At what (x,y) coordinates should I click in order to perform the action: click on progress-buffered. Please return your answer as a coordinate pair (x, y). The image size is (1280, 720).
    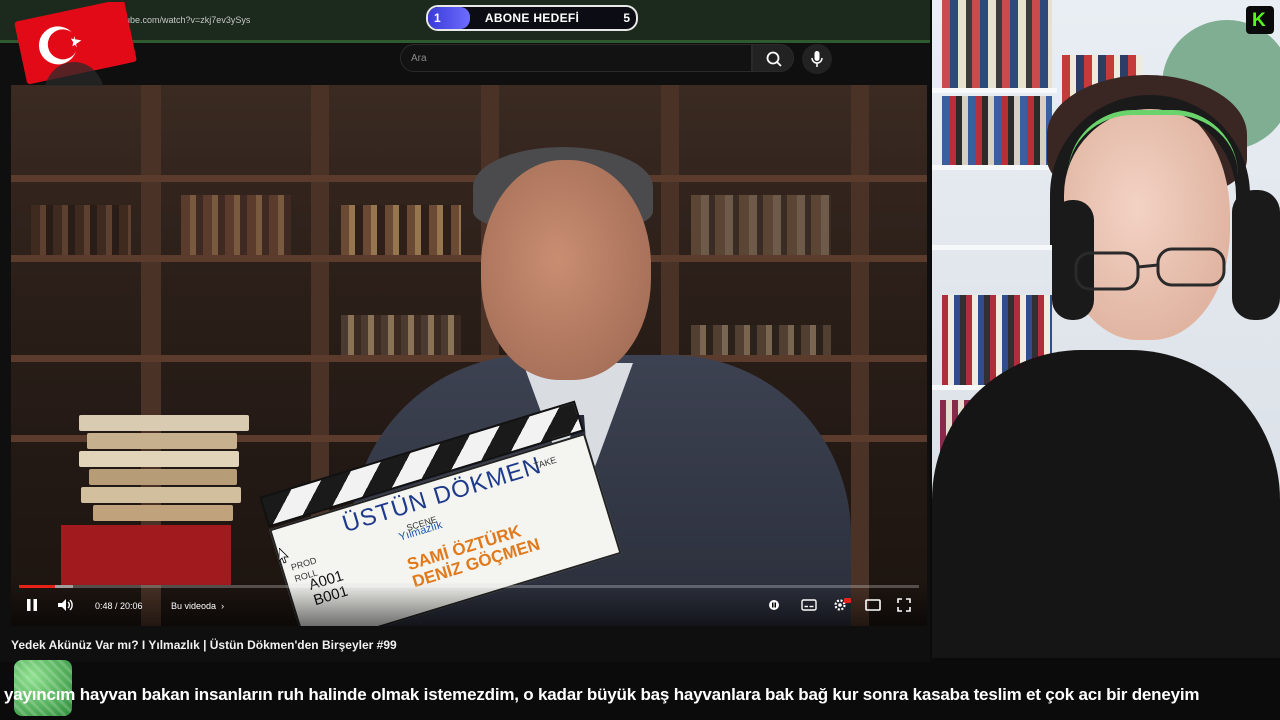
    Looking at the image, I should click on (64, 586).